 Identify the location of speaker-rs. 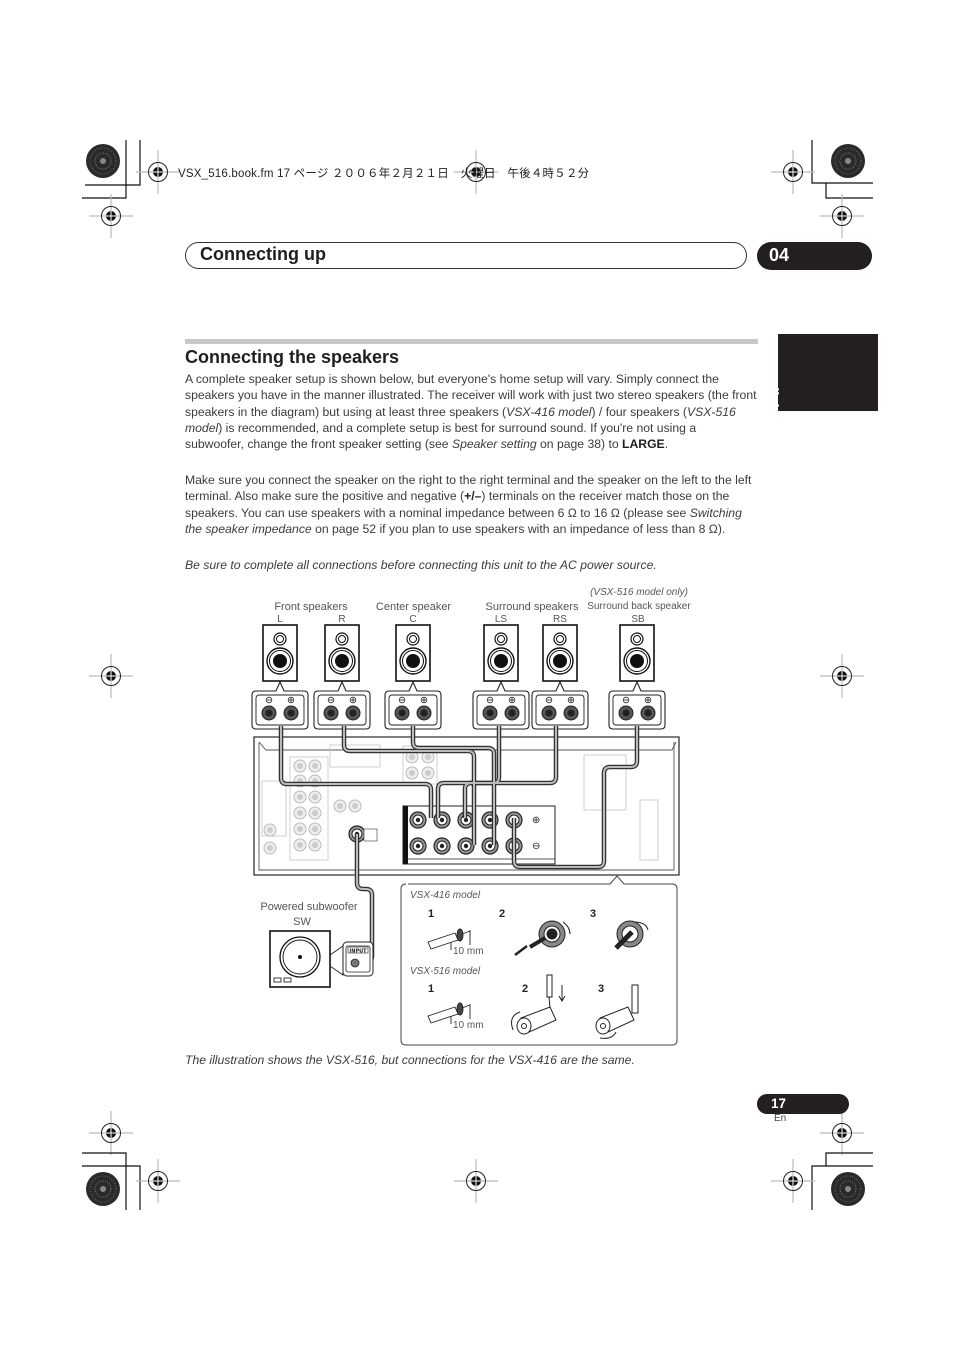
(560, 653).